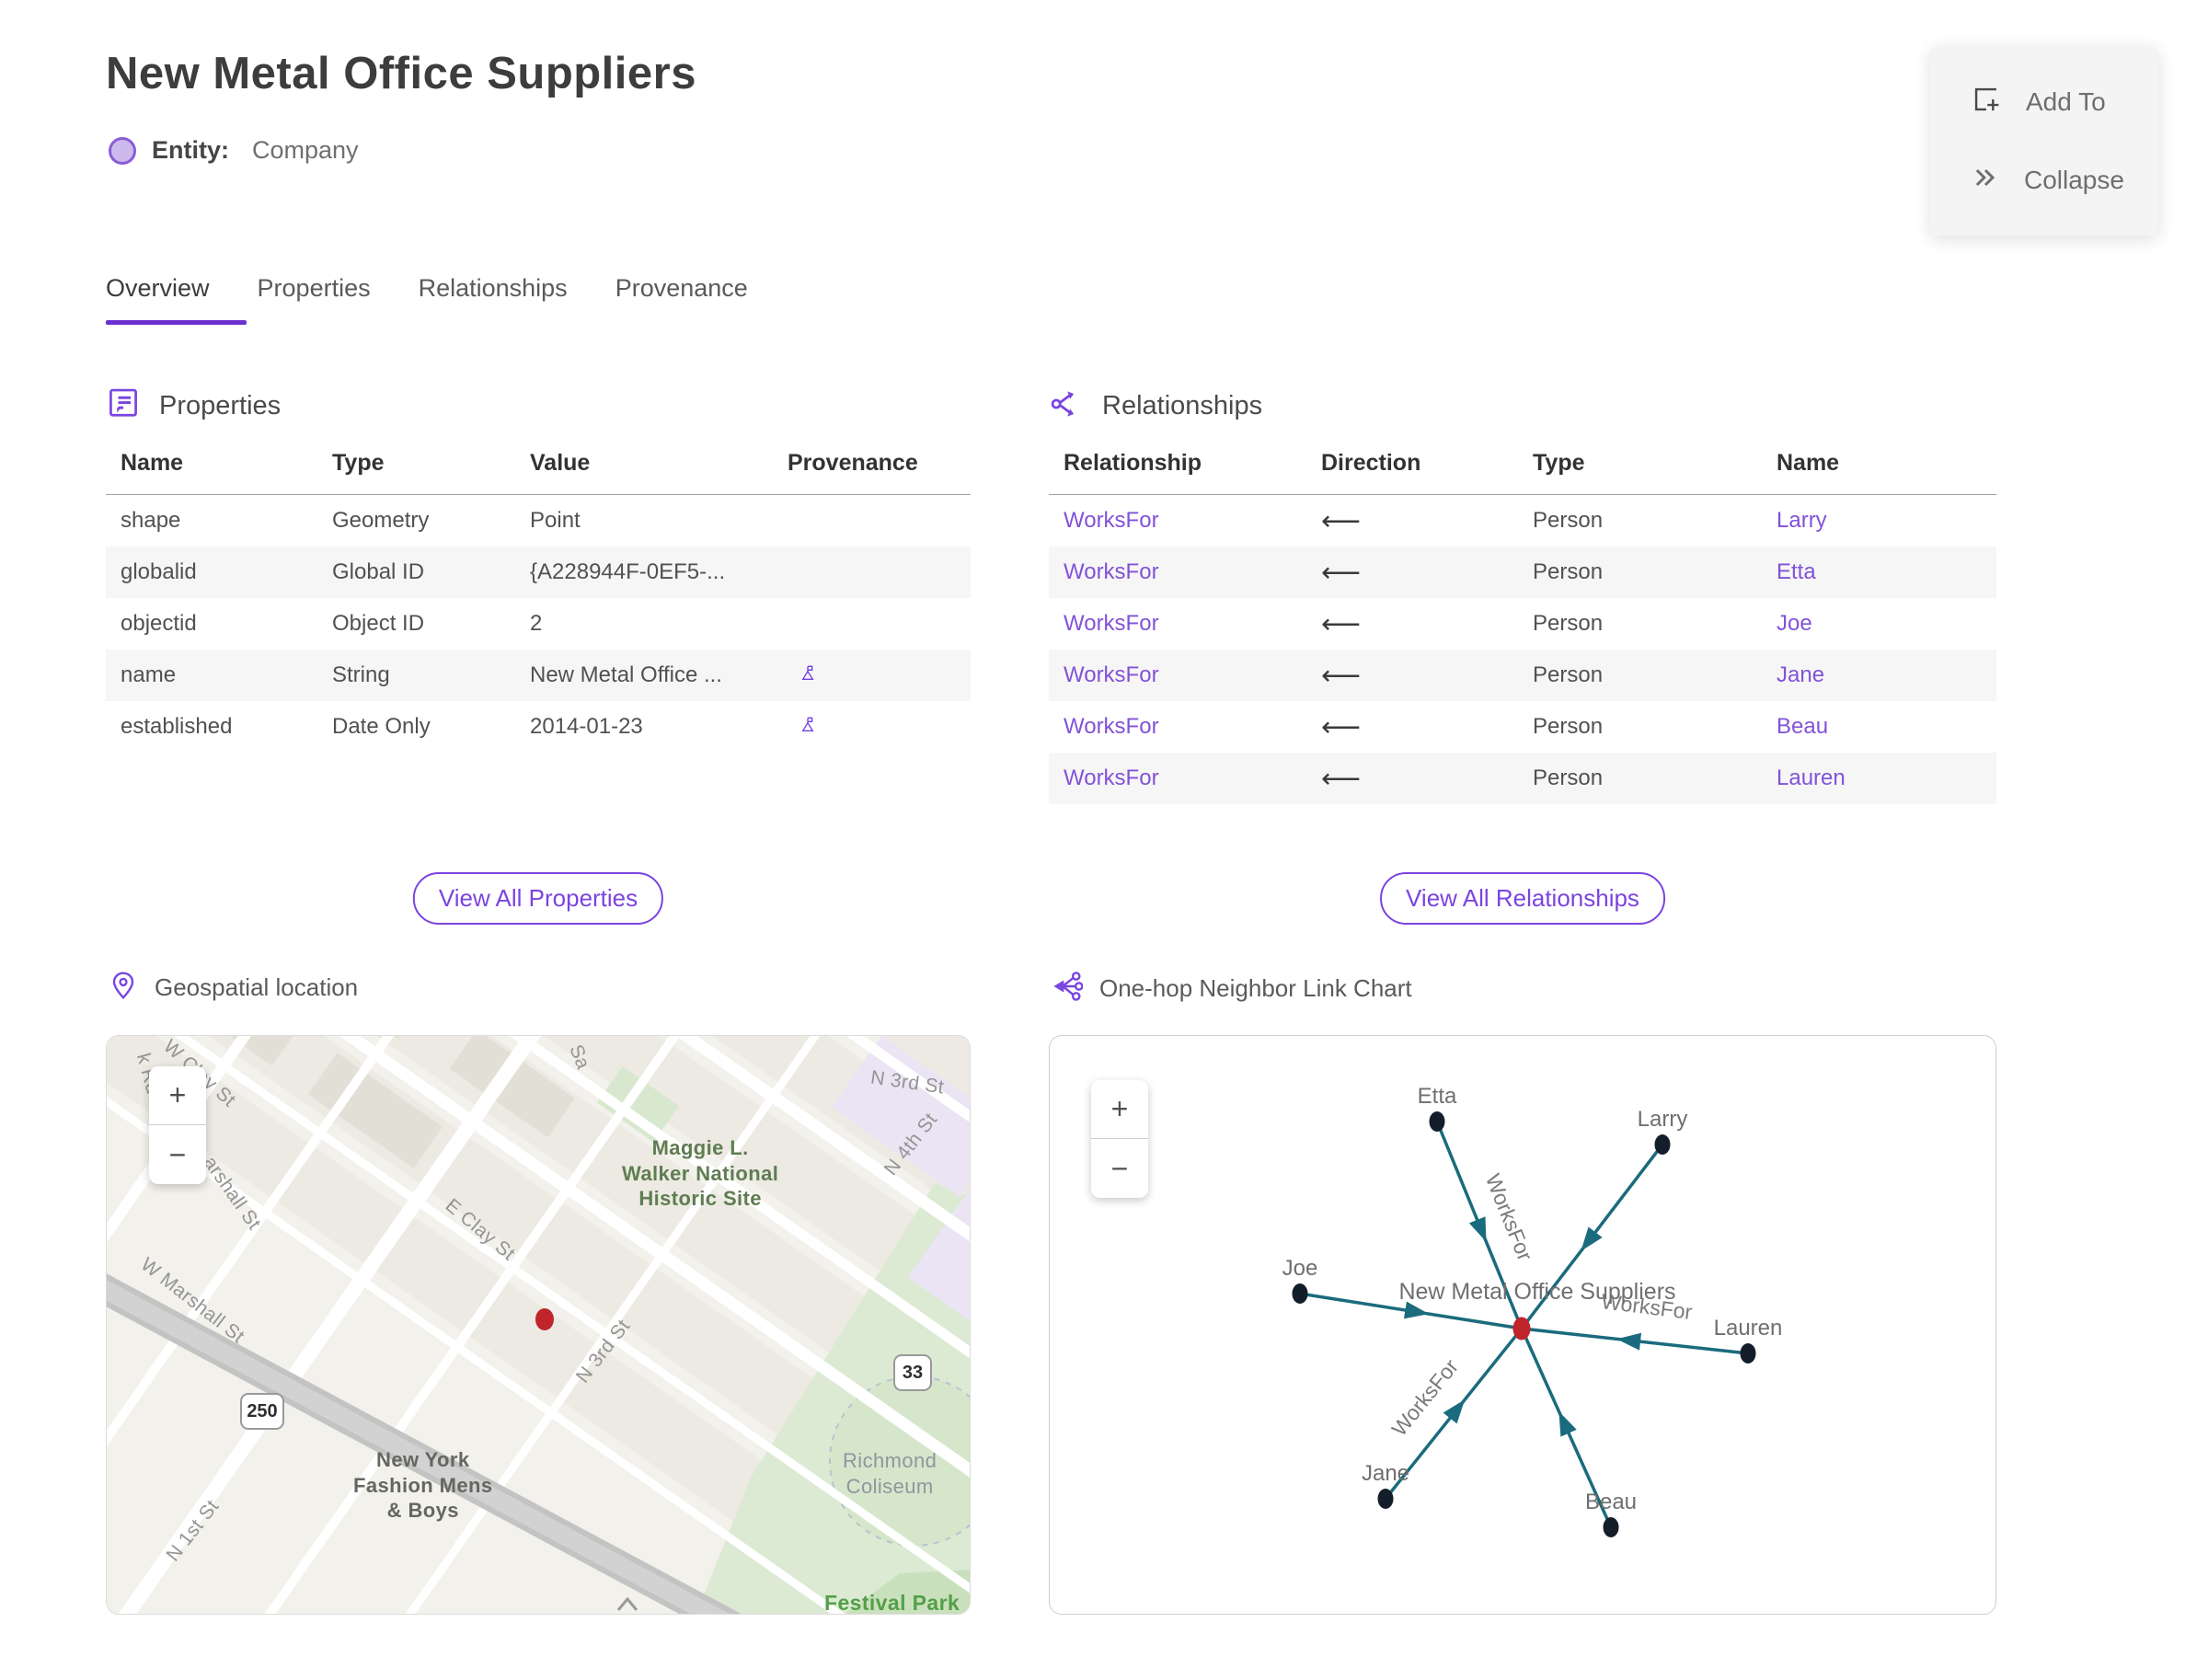  I want to click on chart-zoom-control: + −, so click(1119, 1139).